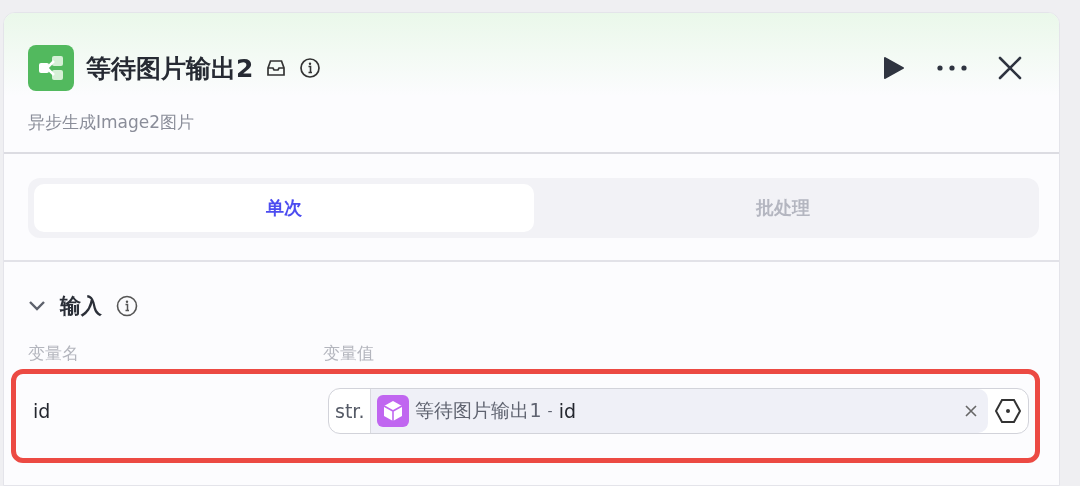 The image size is (1080, 486). Describe the element at coordinates (54, 353) in the screenshot. I see `column-header: 变量名` at that location.